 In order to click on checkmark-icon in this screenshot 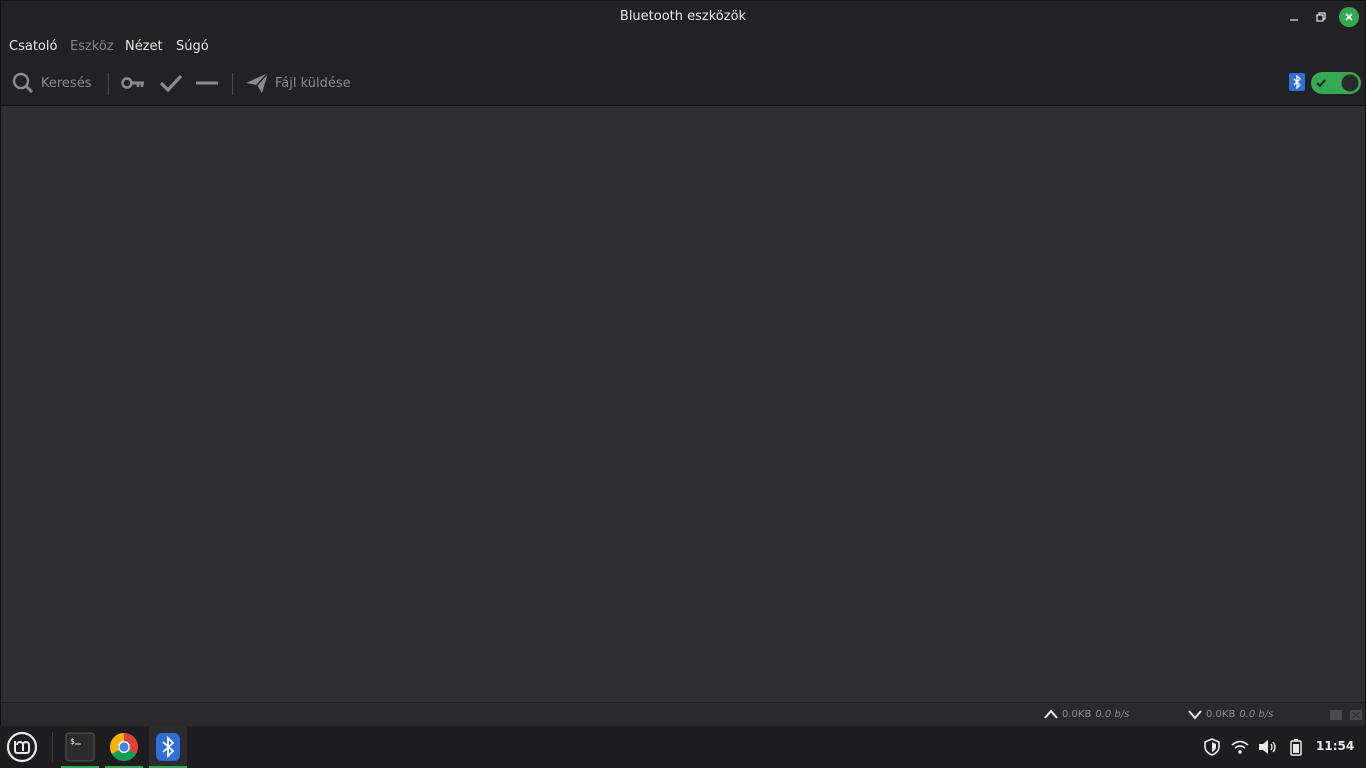, I will do `click(171, 83)`.